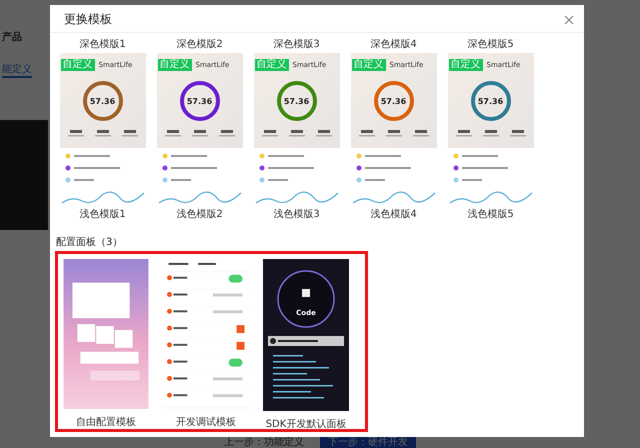 This screenshot has height=448, width=640. What do you see at coordinates (306, 424) in the screenshot?
I see `template-label: SDK开发默认面板` at bounding box center [306, 424].